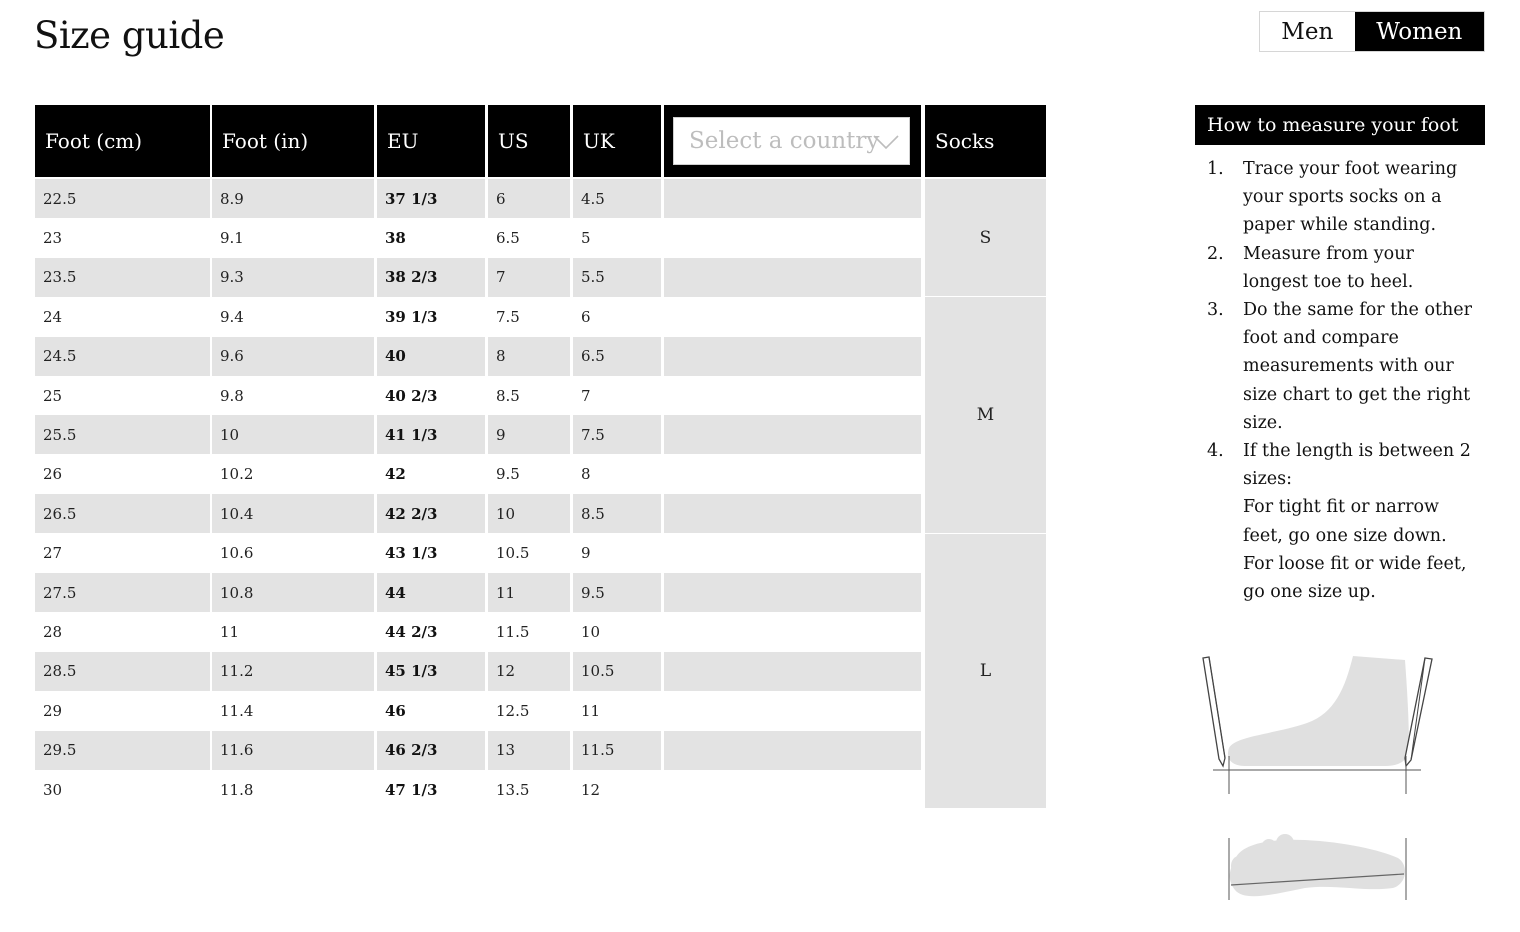 Image resolution: width=1520 pixels, height=932 pixels. Describe the element at coordinates (129, 35) in the screenshot. I see `page-title: Size guide` at that location.